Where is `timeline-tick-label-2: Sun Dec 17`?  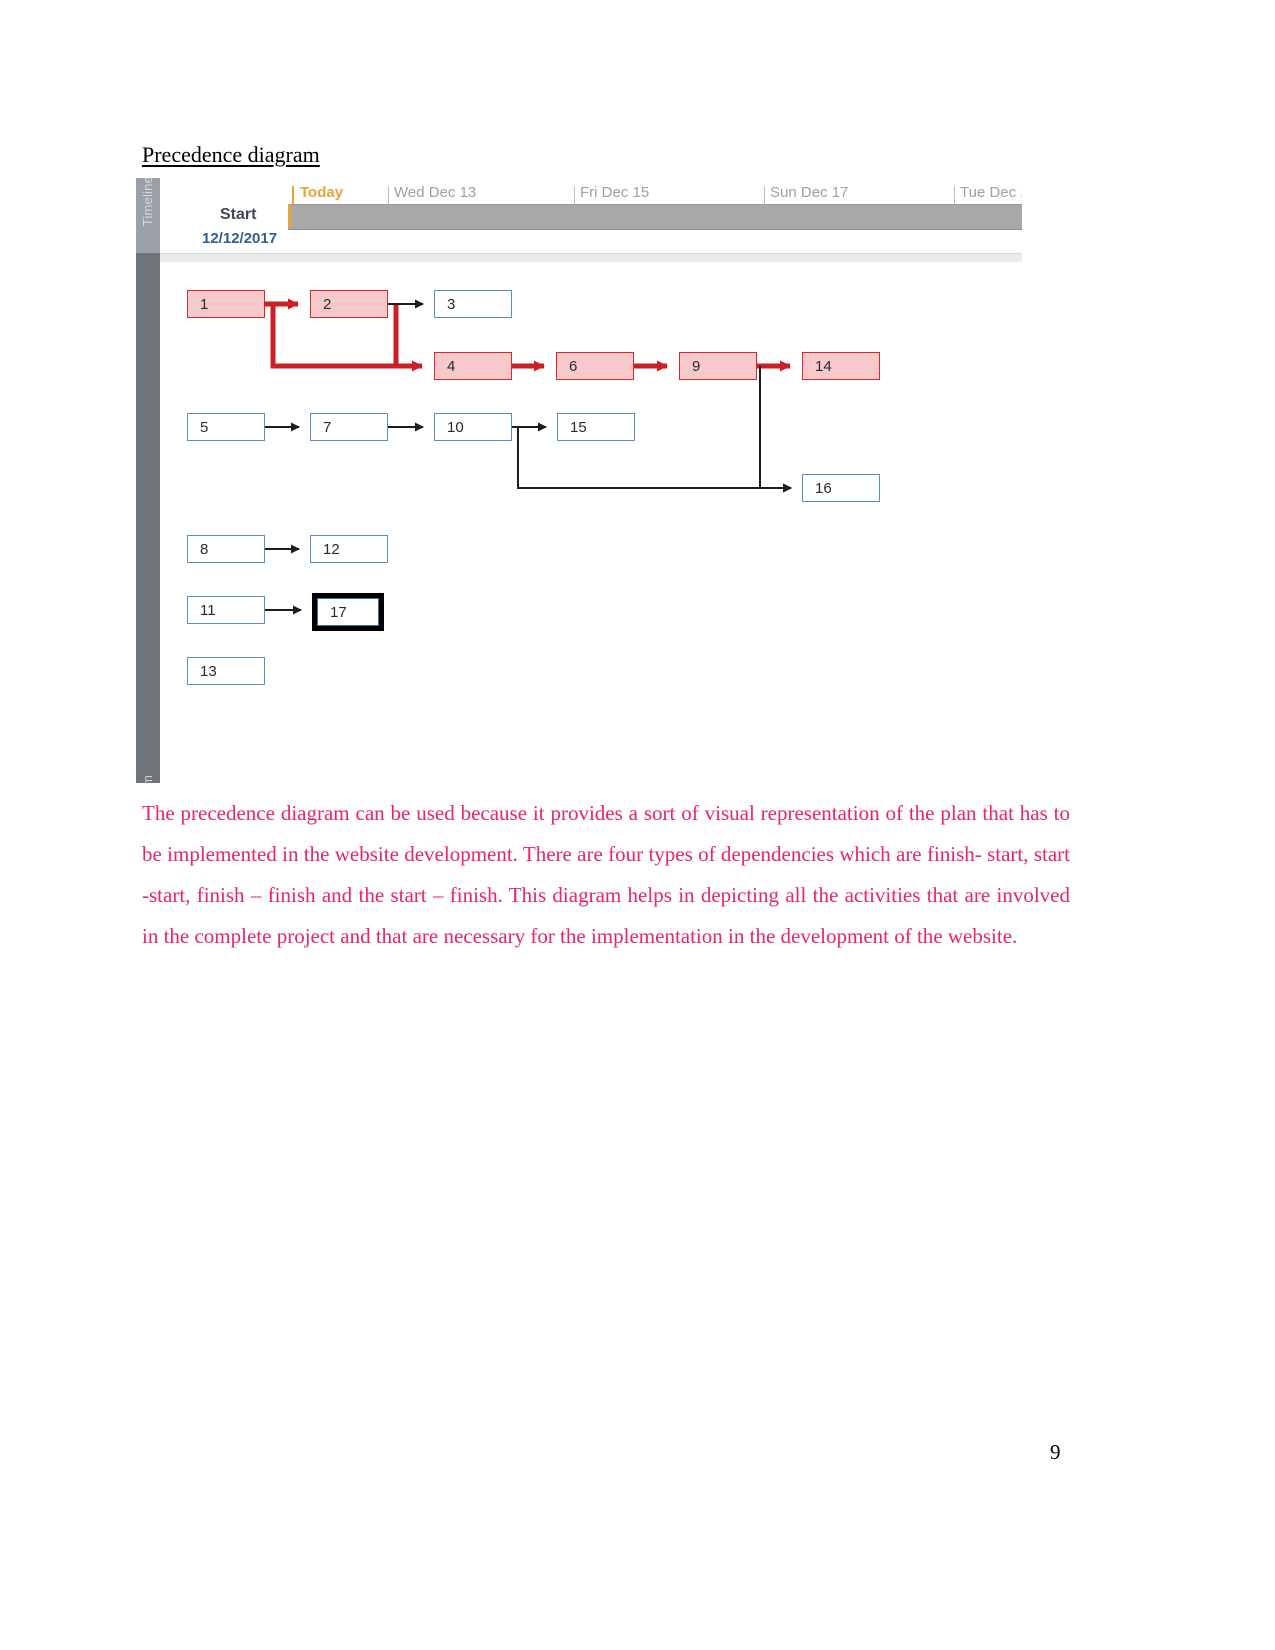
timeline-tick-label-2: Sun Dec 17 is located at coordinates (809, 192).